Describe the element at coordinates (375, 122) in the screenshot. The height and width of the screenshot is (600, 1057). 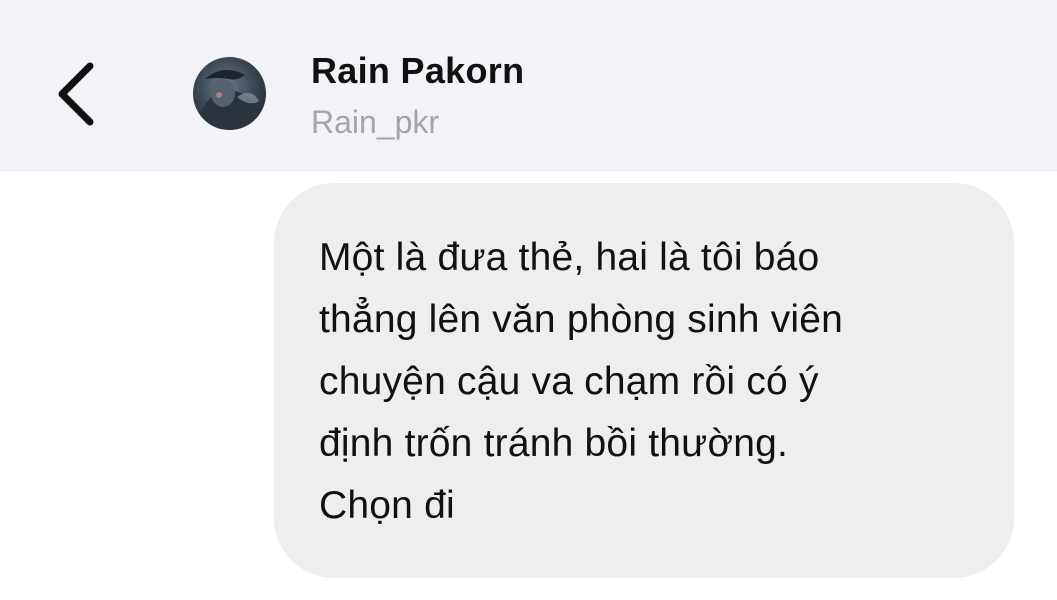
I see `contact-handle: Rain_pkr` at that location.